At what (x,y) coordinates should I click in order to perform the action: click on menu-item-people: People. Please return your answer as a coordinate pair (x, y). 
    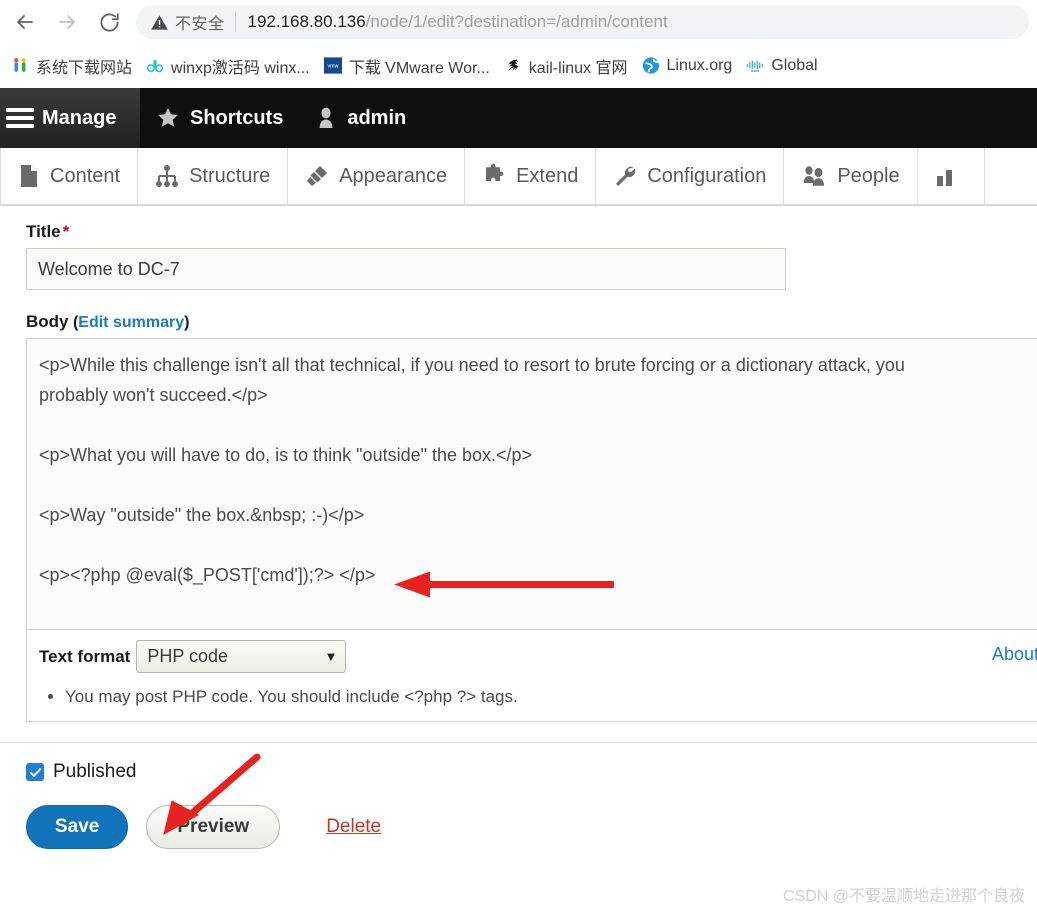
    Looking at the image, I should click on (851, 176).